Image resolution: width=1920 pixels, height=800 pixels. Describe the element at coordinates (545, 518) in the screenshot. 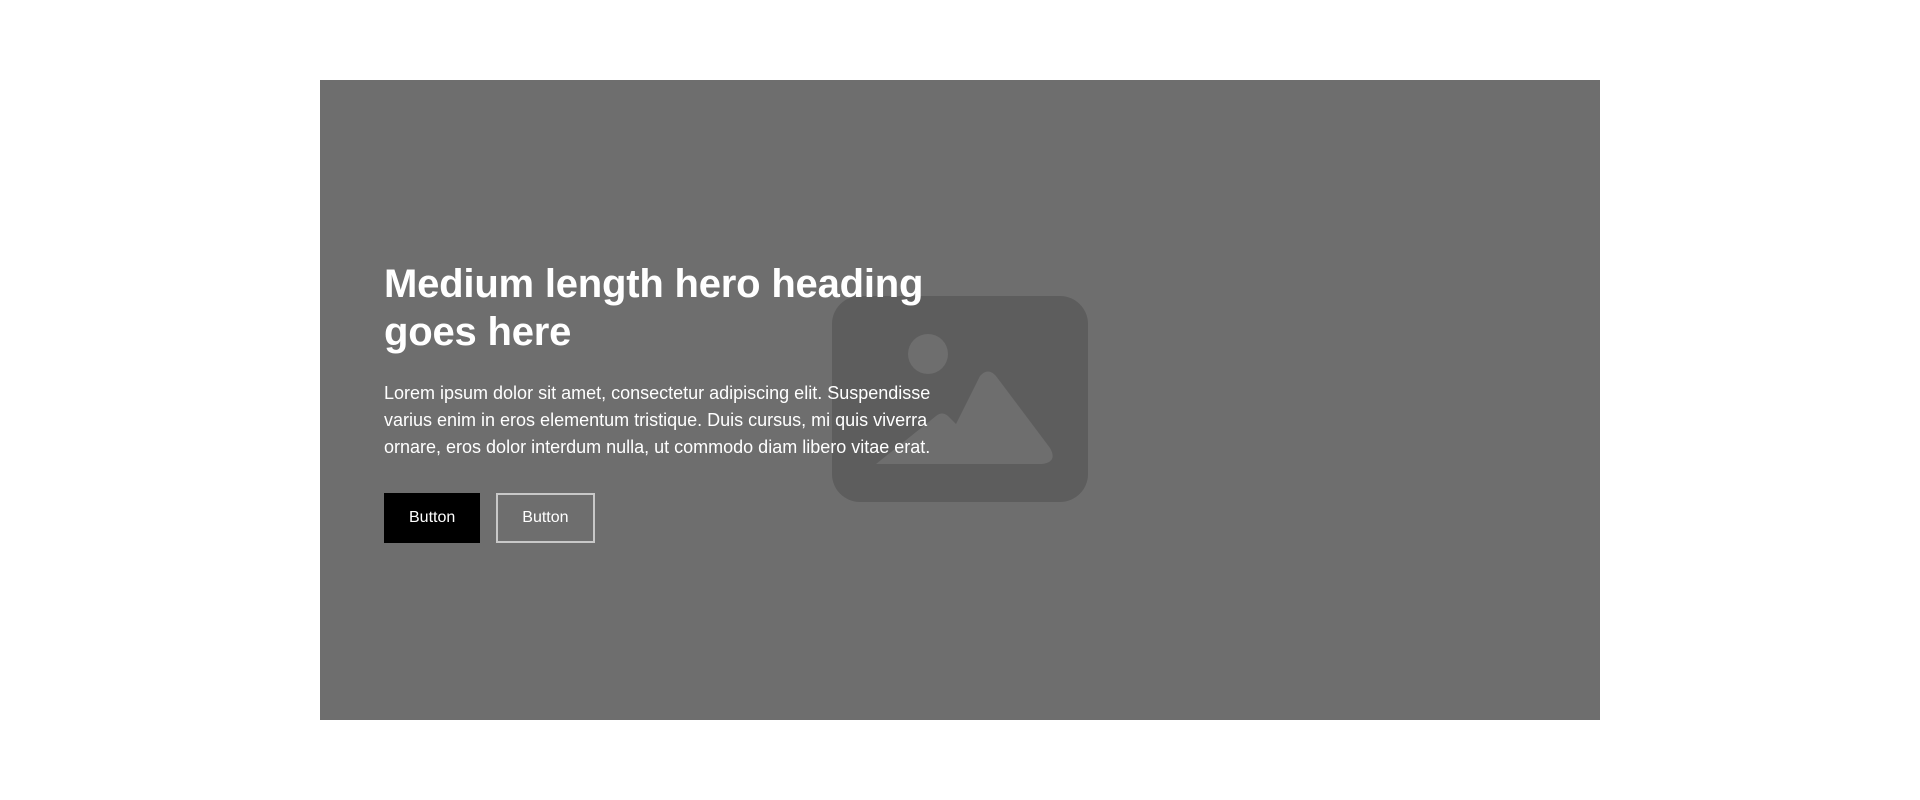

I see `secondary-button: Button` at that location.